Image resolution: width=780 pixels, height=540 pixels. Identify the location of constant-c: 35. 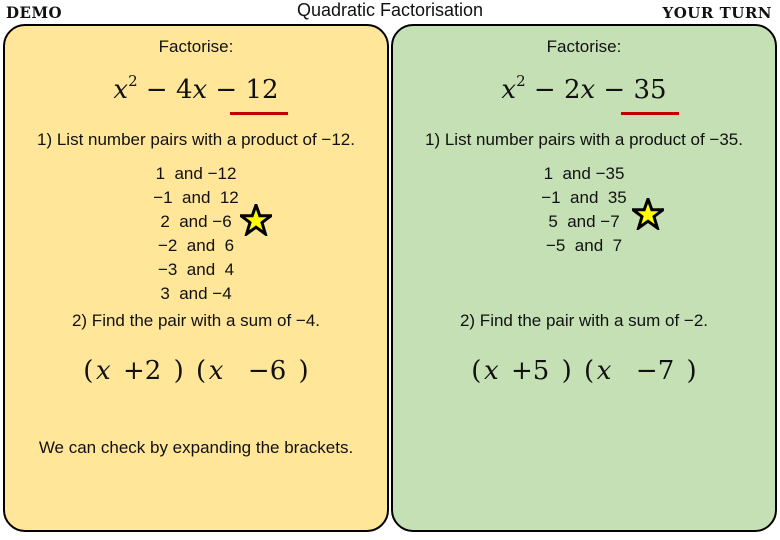
(650, 90).